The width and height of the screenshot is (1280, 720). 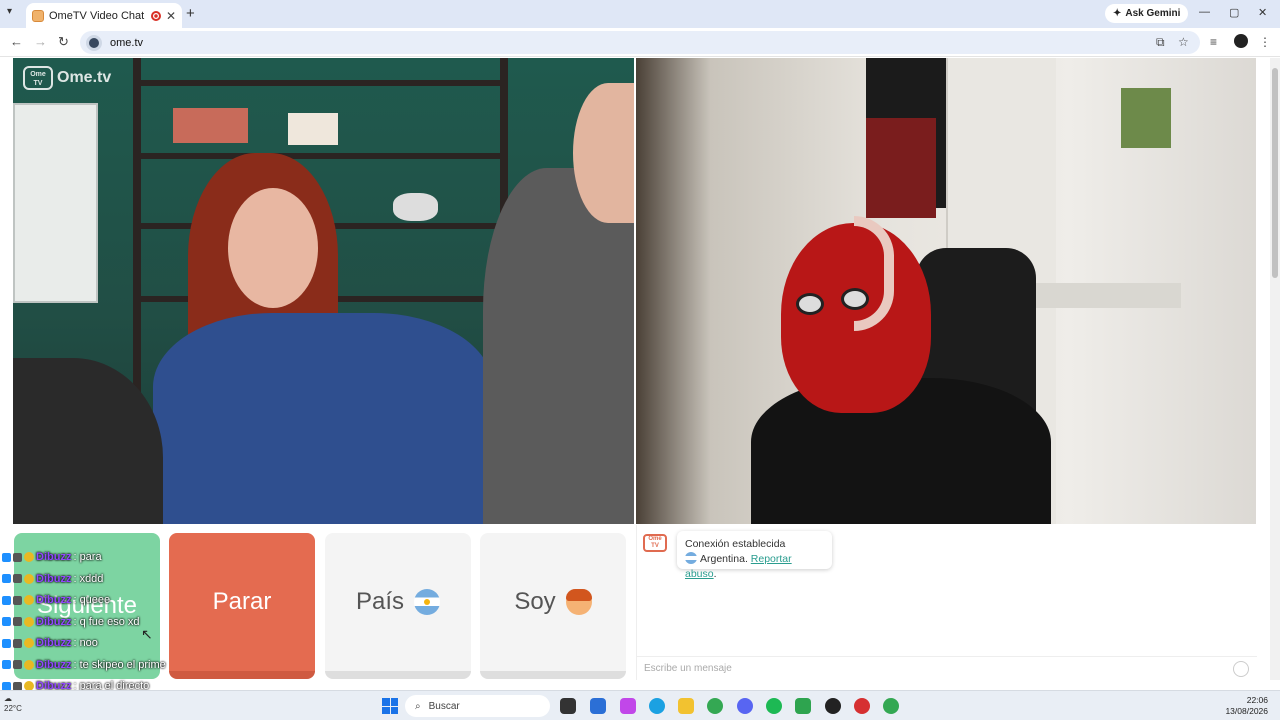 I want to click on forward-icon: →, so click(x=40, y=41).